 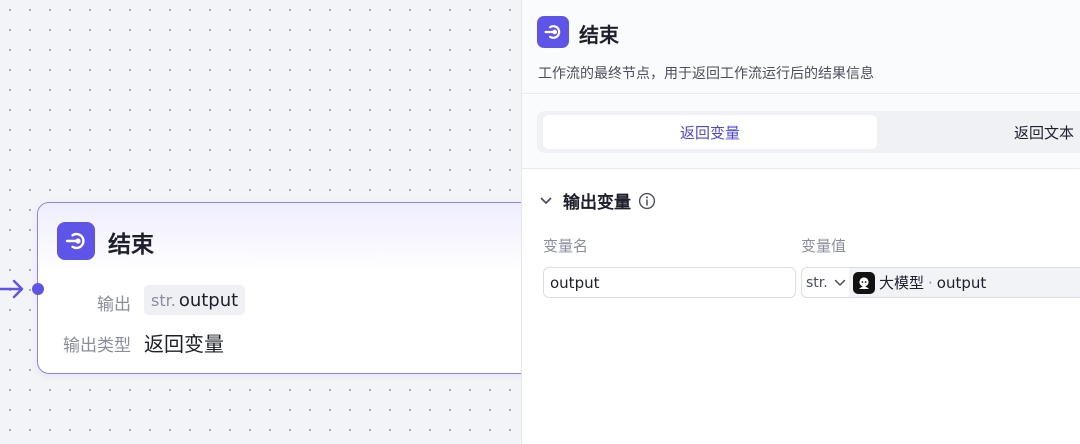 What do you see at coordinates (131, 245) in the screenshot?
I see `node-title: 结束` at bounding box center [131, 245].